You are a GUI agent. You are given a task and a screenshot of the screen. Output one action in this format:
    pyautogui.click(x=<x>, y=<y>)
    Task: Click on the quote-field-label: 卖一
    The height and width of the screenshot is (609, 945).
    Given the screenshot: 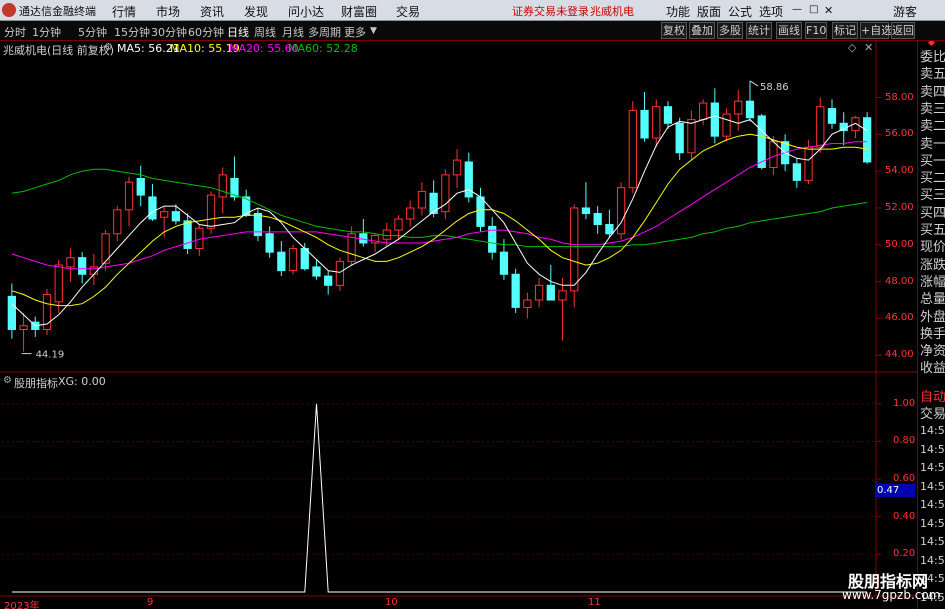 What is the action you would take?
    pyautogui.click(x=932, y=144)
    